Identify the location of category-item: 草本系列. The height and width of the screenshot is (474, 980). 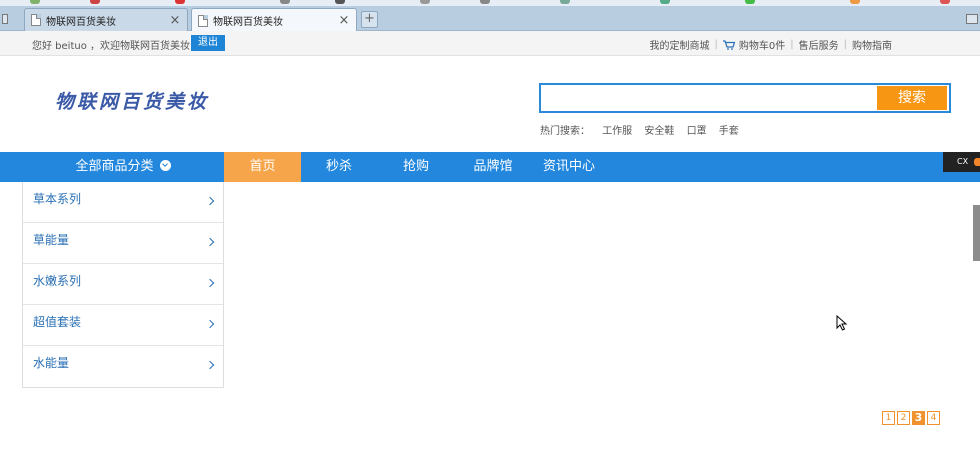
(123, 202).